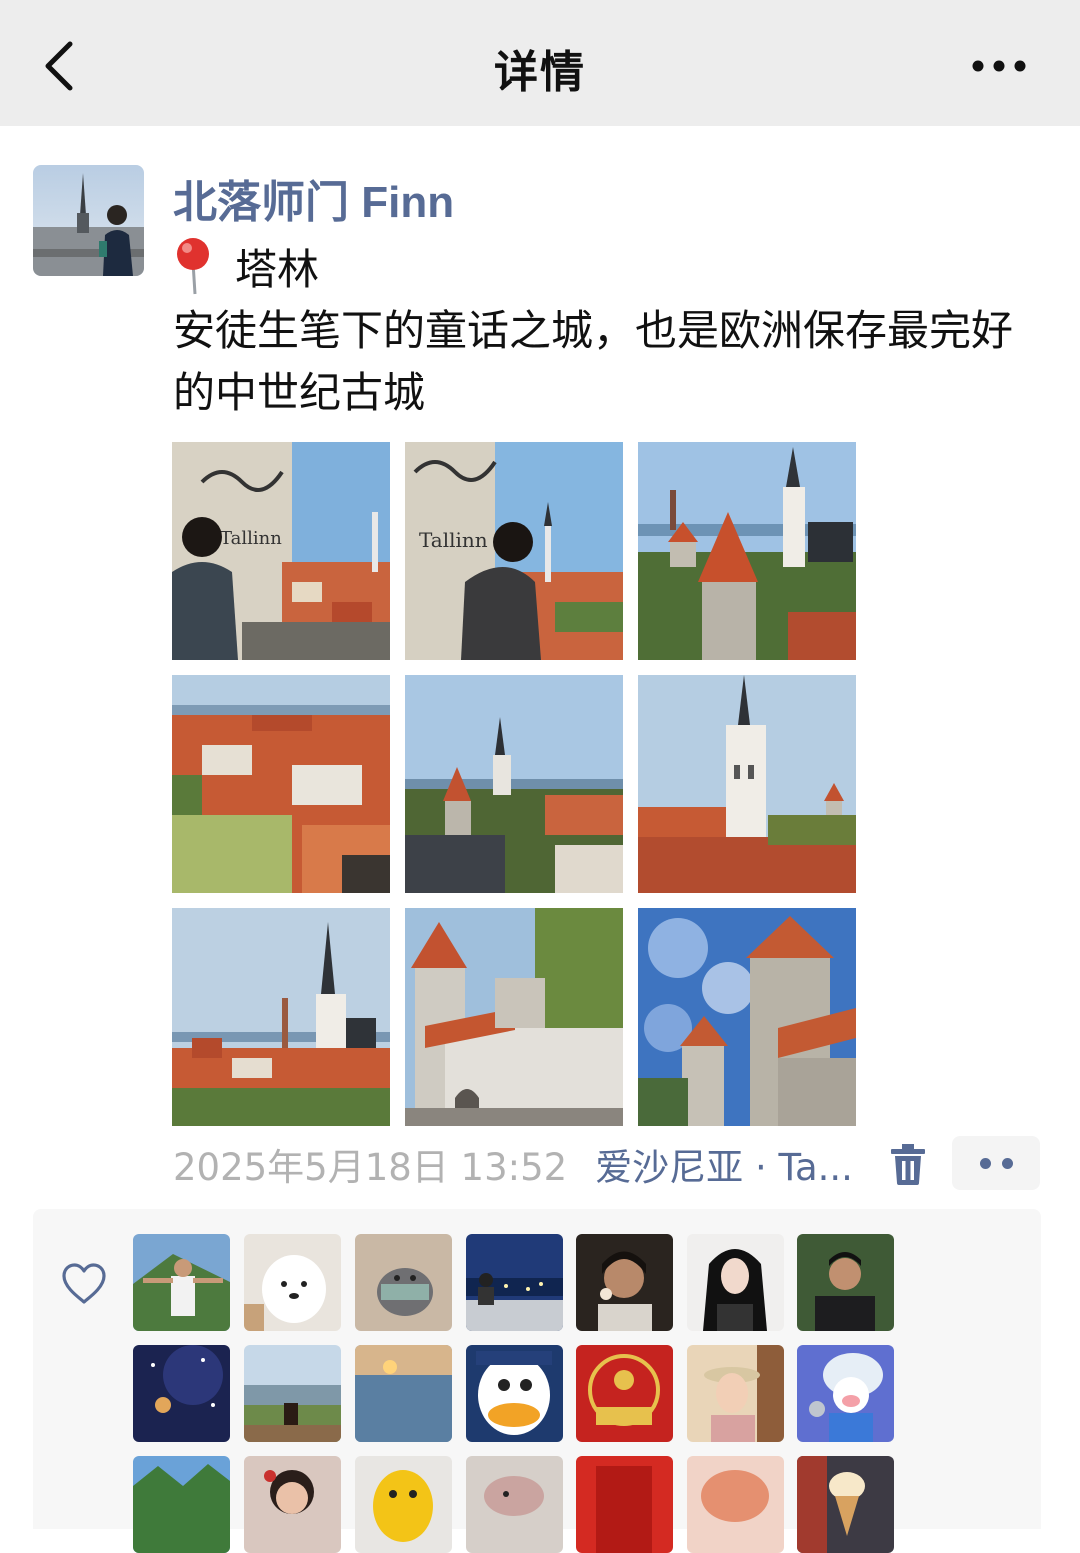  Describe the element at coordinates (1007, 1163) in the screenshot. I see `more-dots-icon-dot` at that location.